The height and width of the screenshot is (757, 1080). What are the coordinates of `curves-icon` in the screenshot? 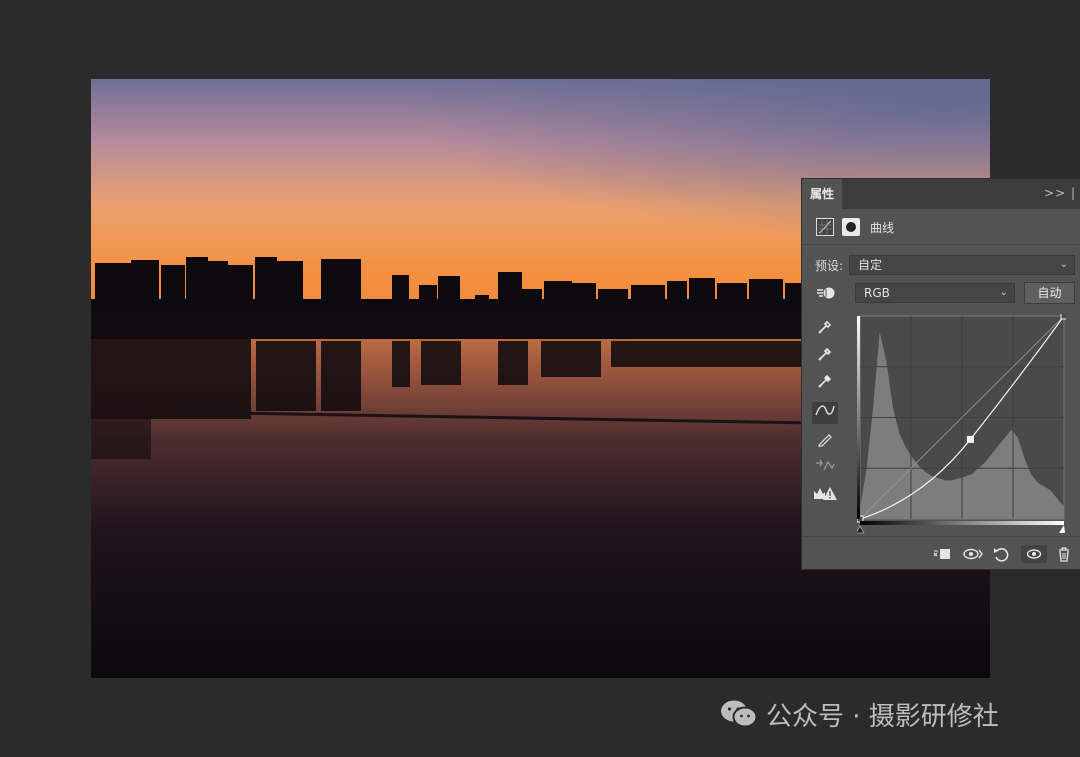 It's located at (825, 227).